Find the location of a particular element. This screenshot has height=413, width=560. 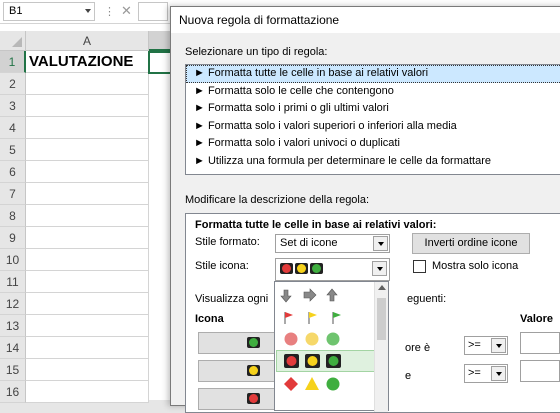

traffic-lights-rimmed-icon is located at coordinates (312, 361).